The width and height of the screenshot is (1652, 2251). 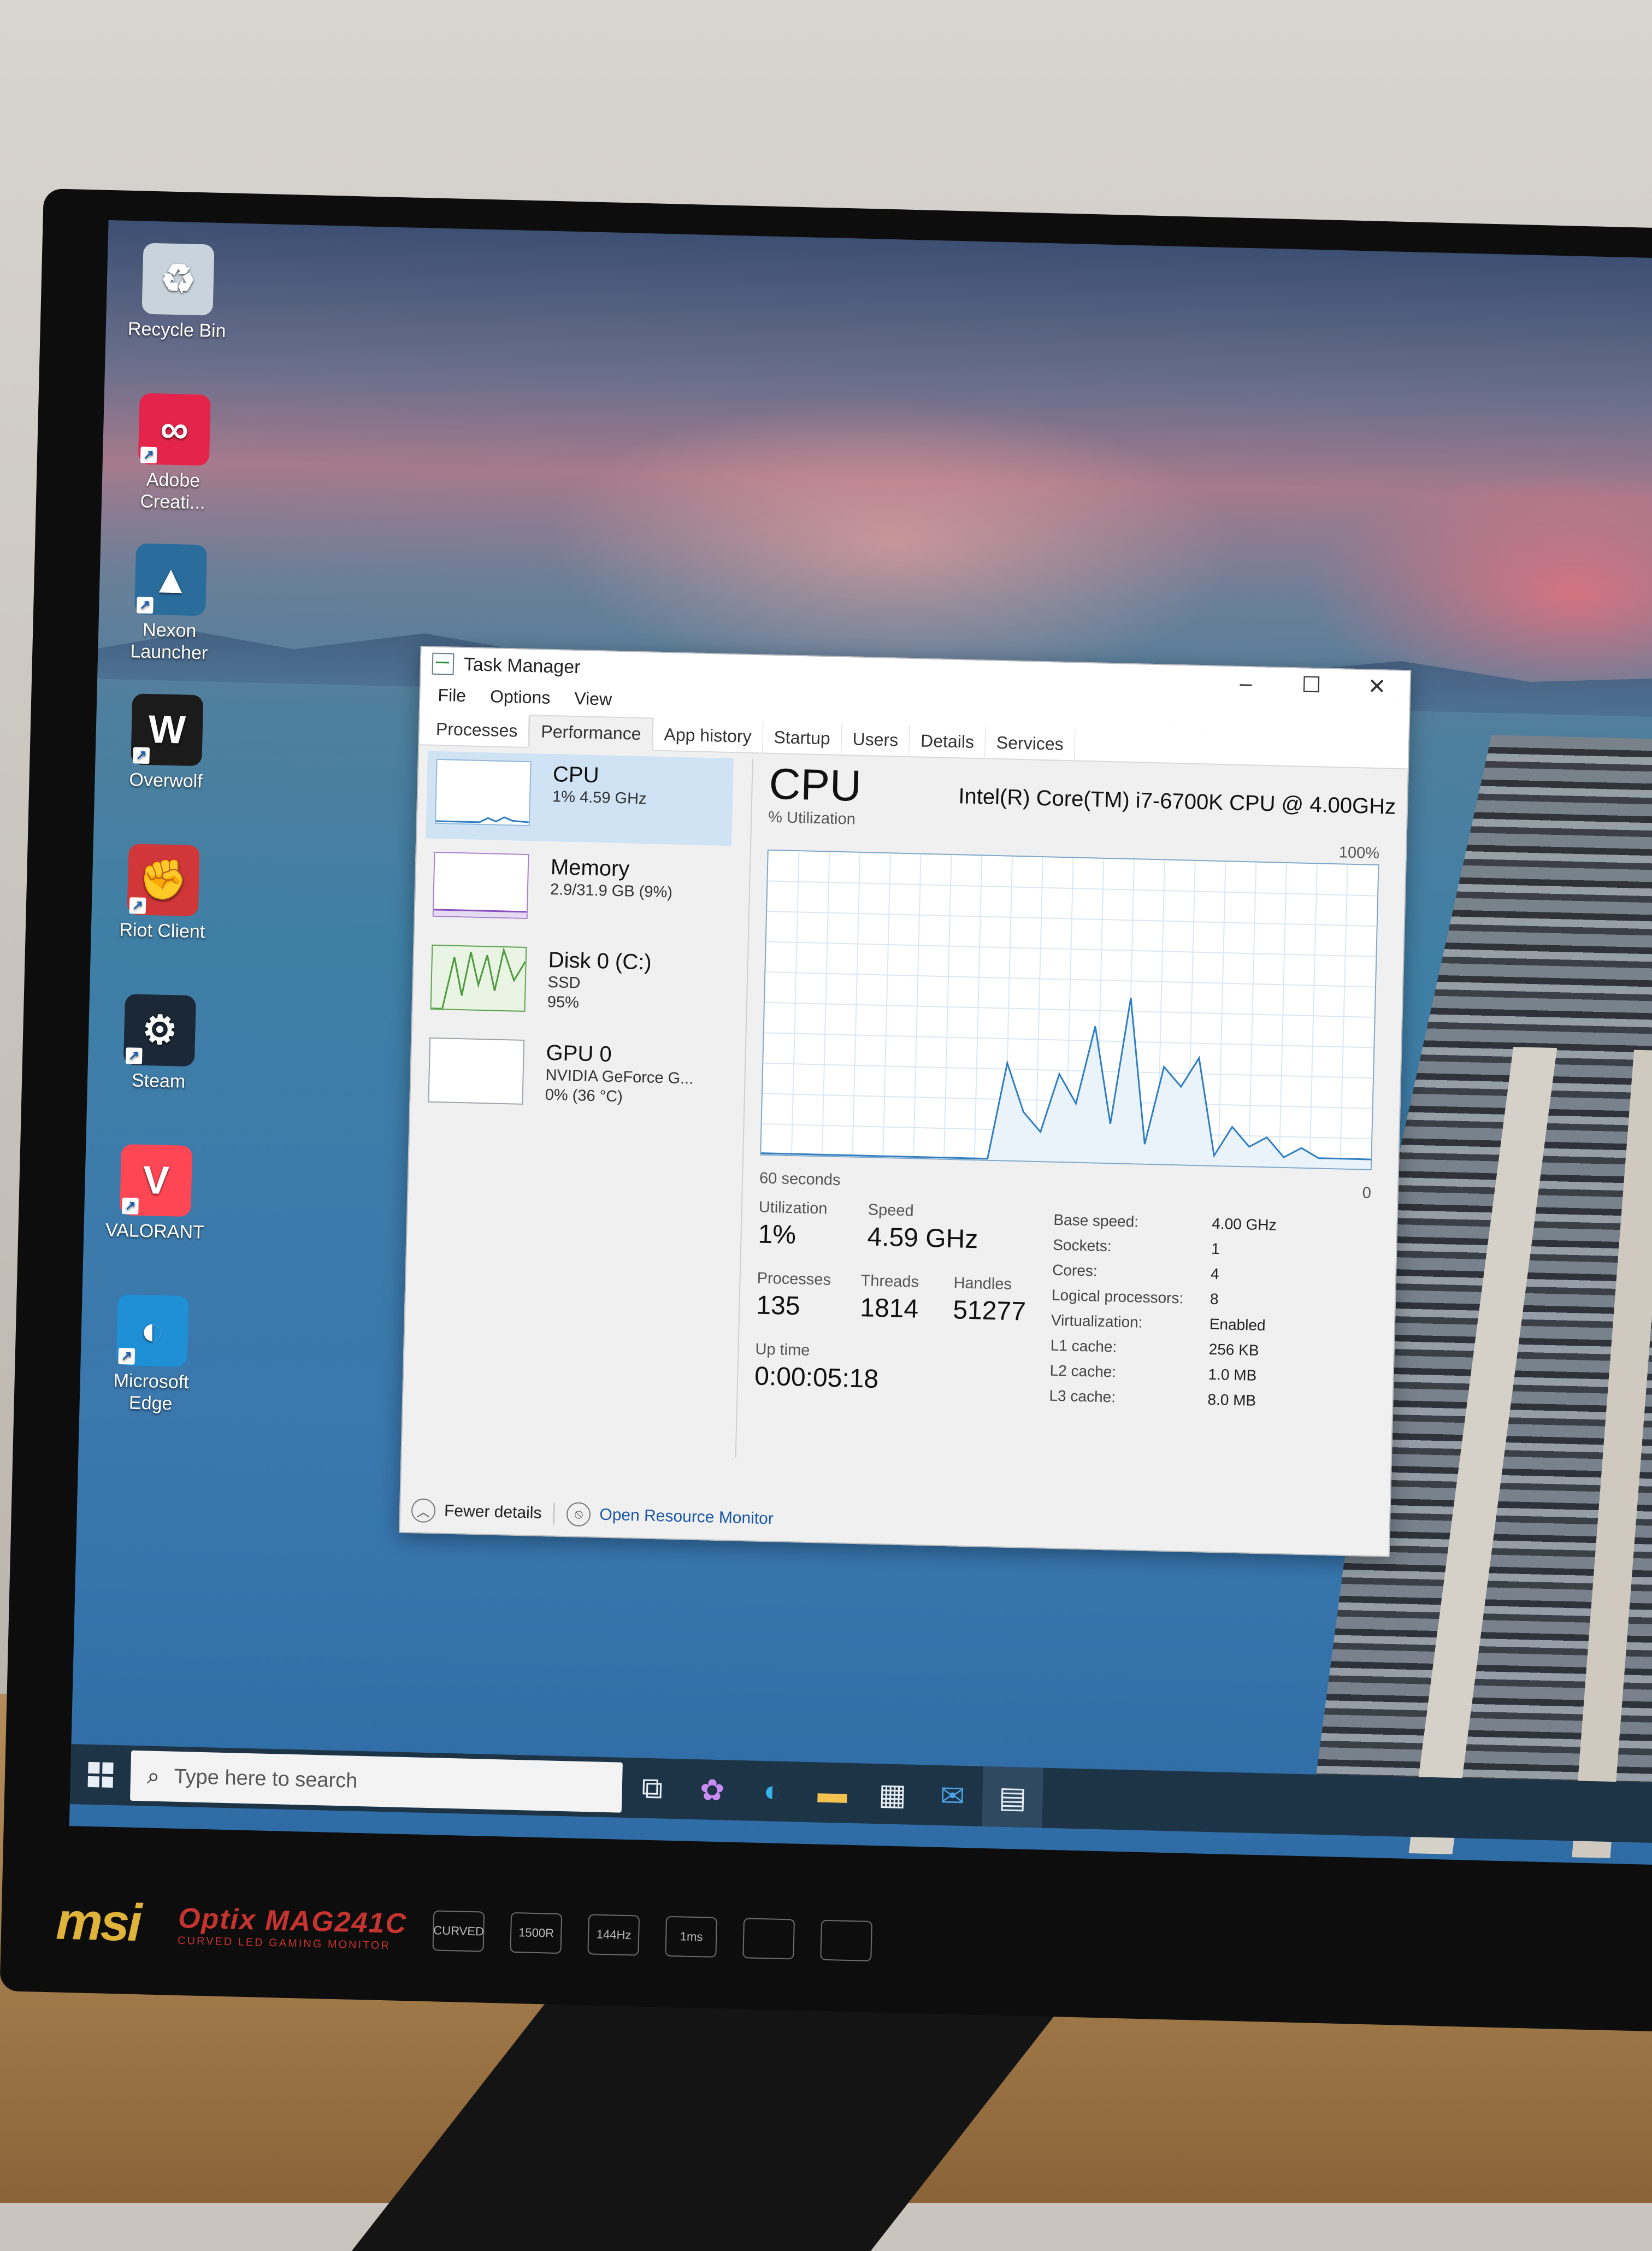 I want to click on task-manager-icon, so click(x=443, y=663).